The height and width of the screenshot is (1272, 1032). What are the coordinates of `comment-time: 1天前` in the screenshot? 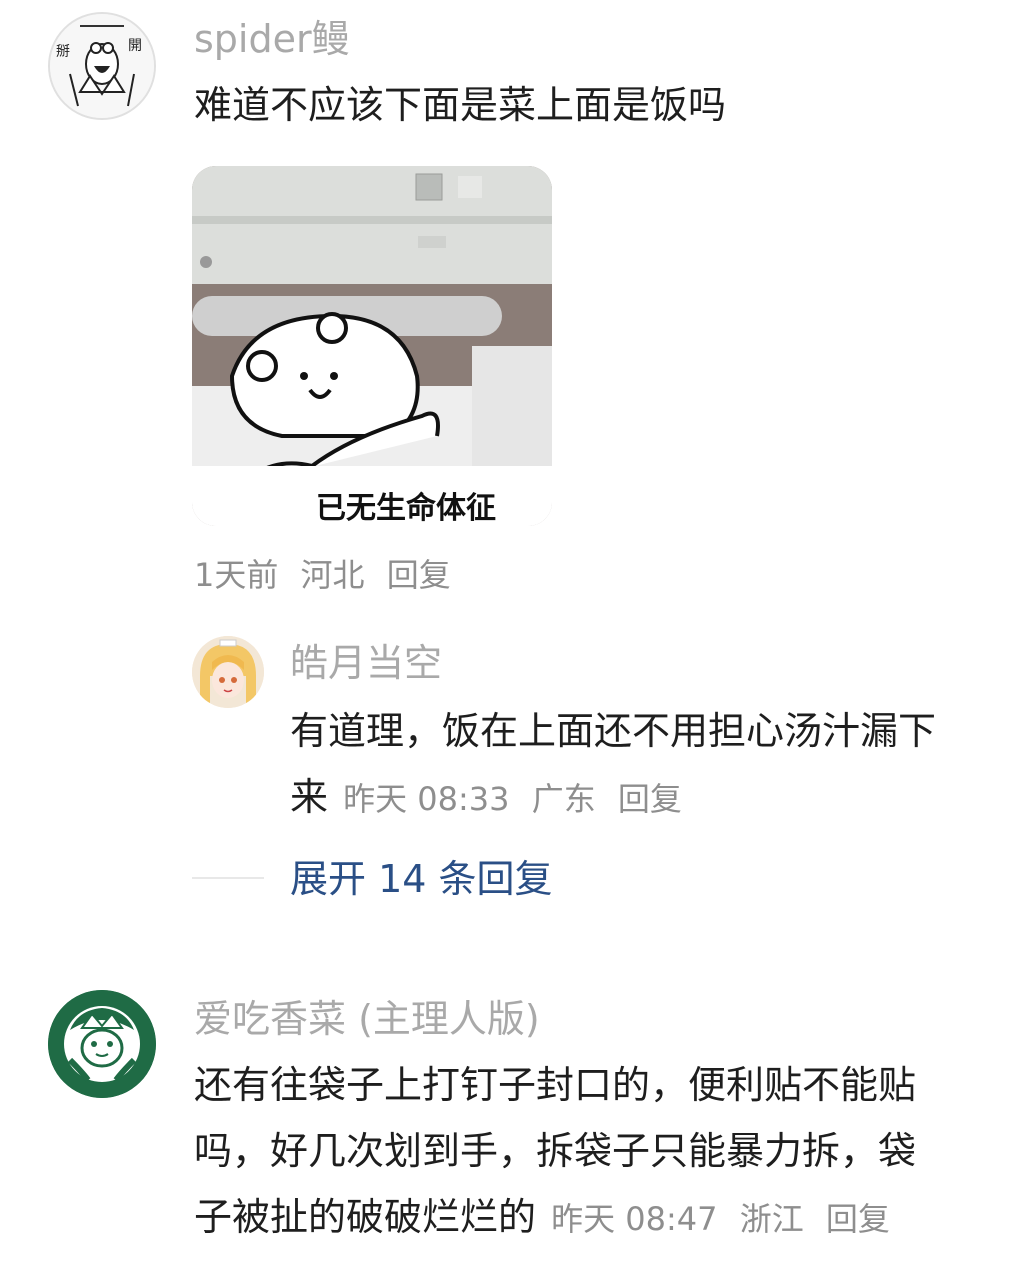 It's located at (236, 575).